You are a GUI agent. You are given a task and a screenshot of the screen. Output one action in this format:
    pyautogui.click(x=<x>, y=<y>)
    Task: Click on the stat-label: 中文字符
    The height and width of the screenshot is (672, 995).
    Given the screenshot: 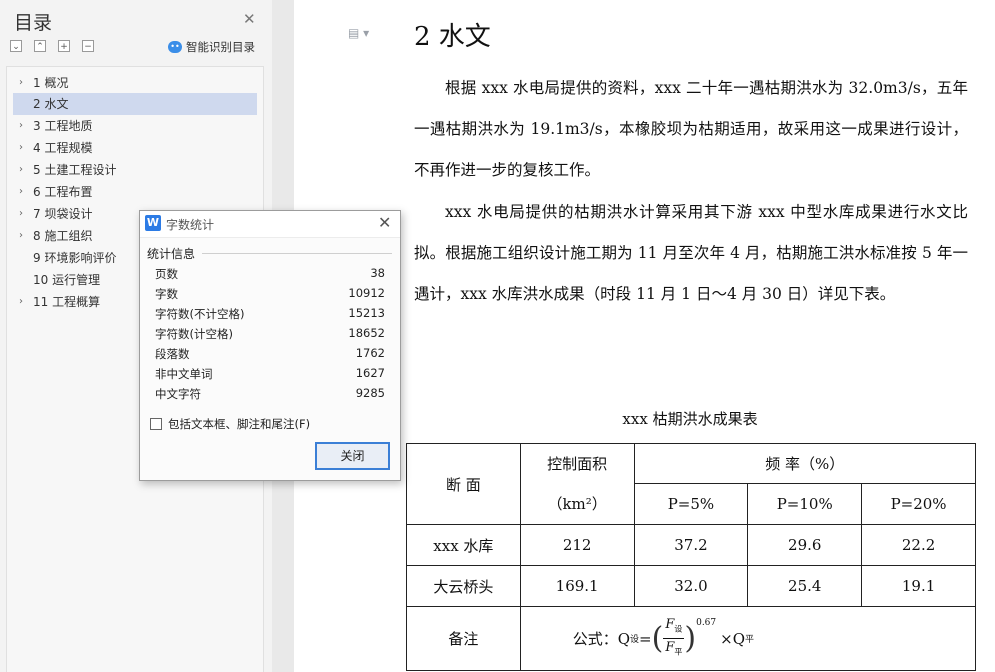 What is the action you would take?
    pyautogui.click(x=178, y=394)
    